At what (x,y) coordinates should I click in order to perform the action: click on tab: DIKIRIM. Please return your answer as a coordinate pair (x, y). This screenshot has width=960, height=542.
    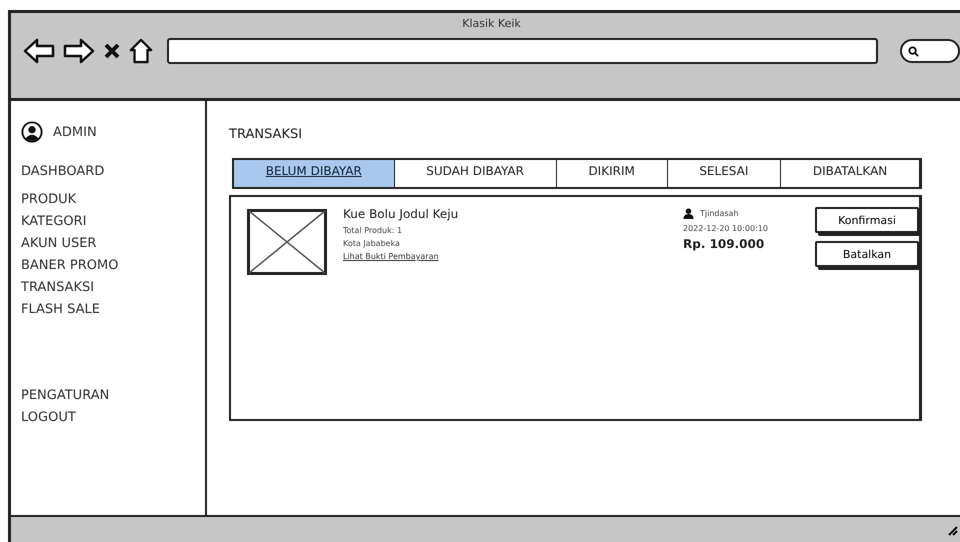
    Looking at the image, I should click on (612, 173).